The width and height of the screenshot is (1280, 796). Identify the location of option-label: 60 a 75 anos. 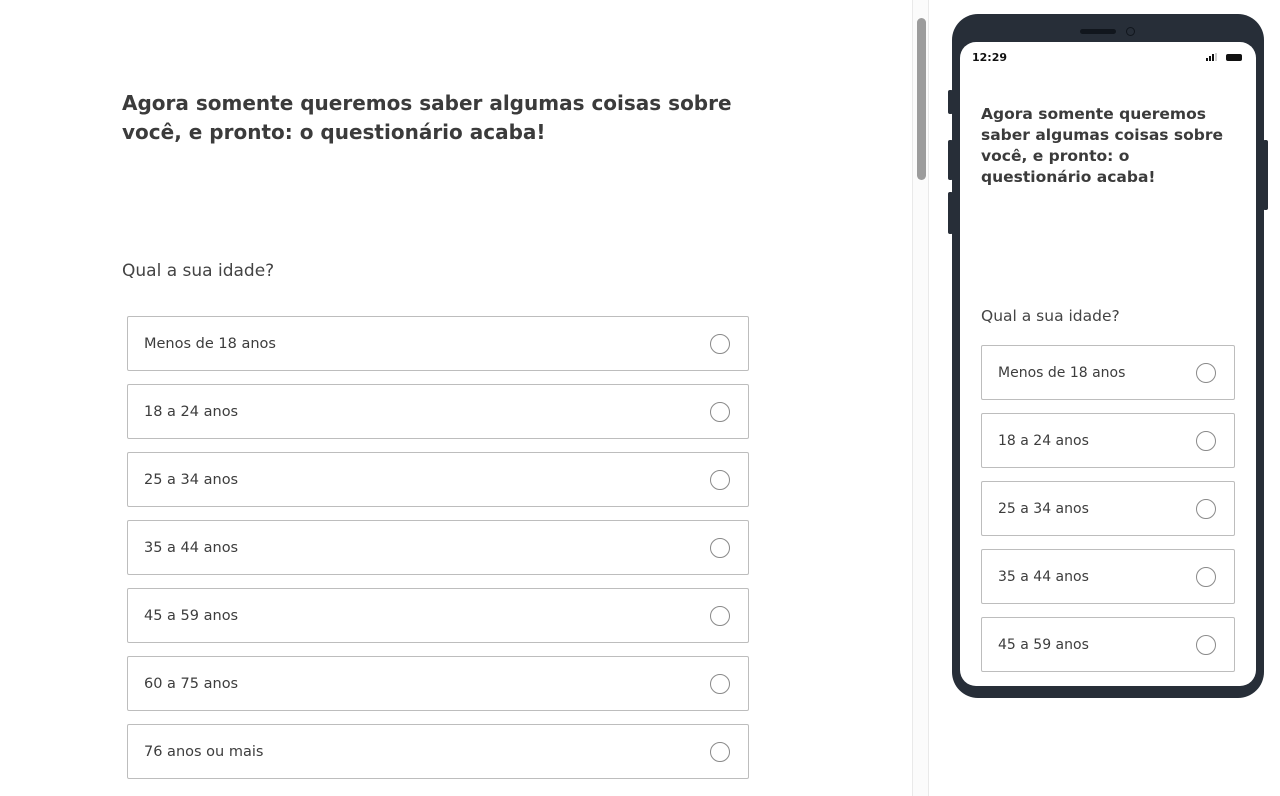
(191, 683).